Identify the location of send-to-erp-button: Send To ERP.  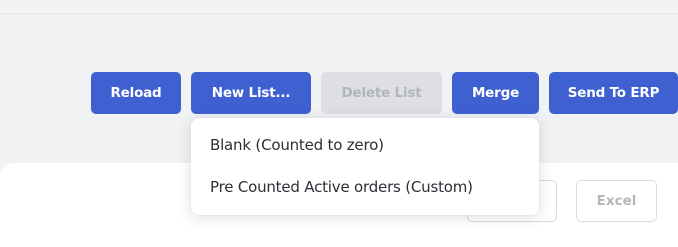
(613, 93).